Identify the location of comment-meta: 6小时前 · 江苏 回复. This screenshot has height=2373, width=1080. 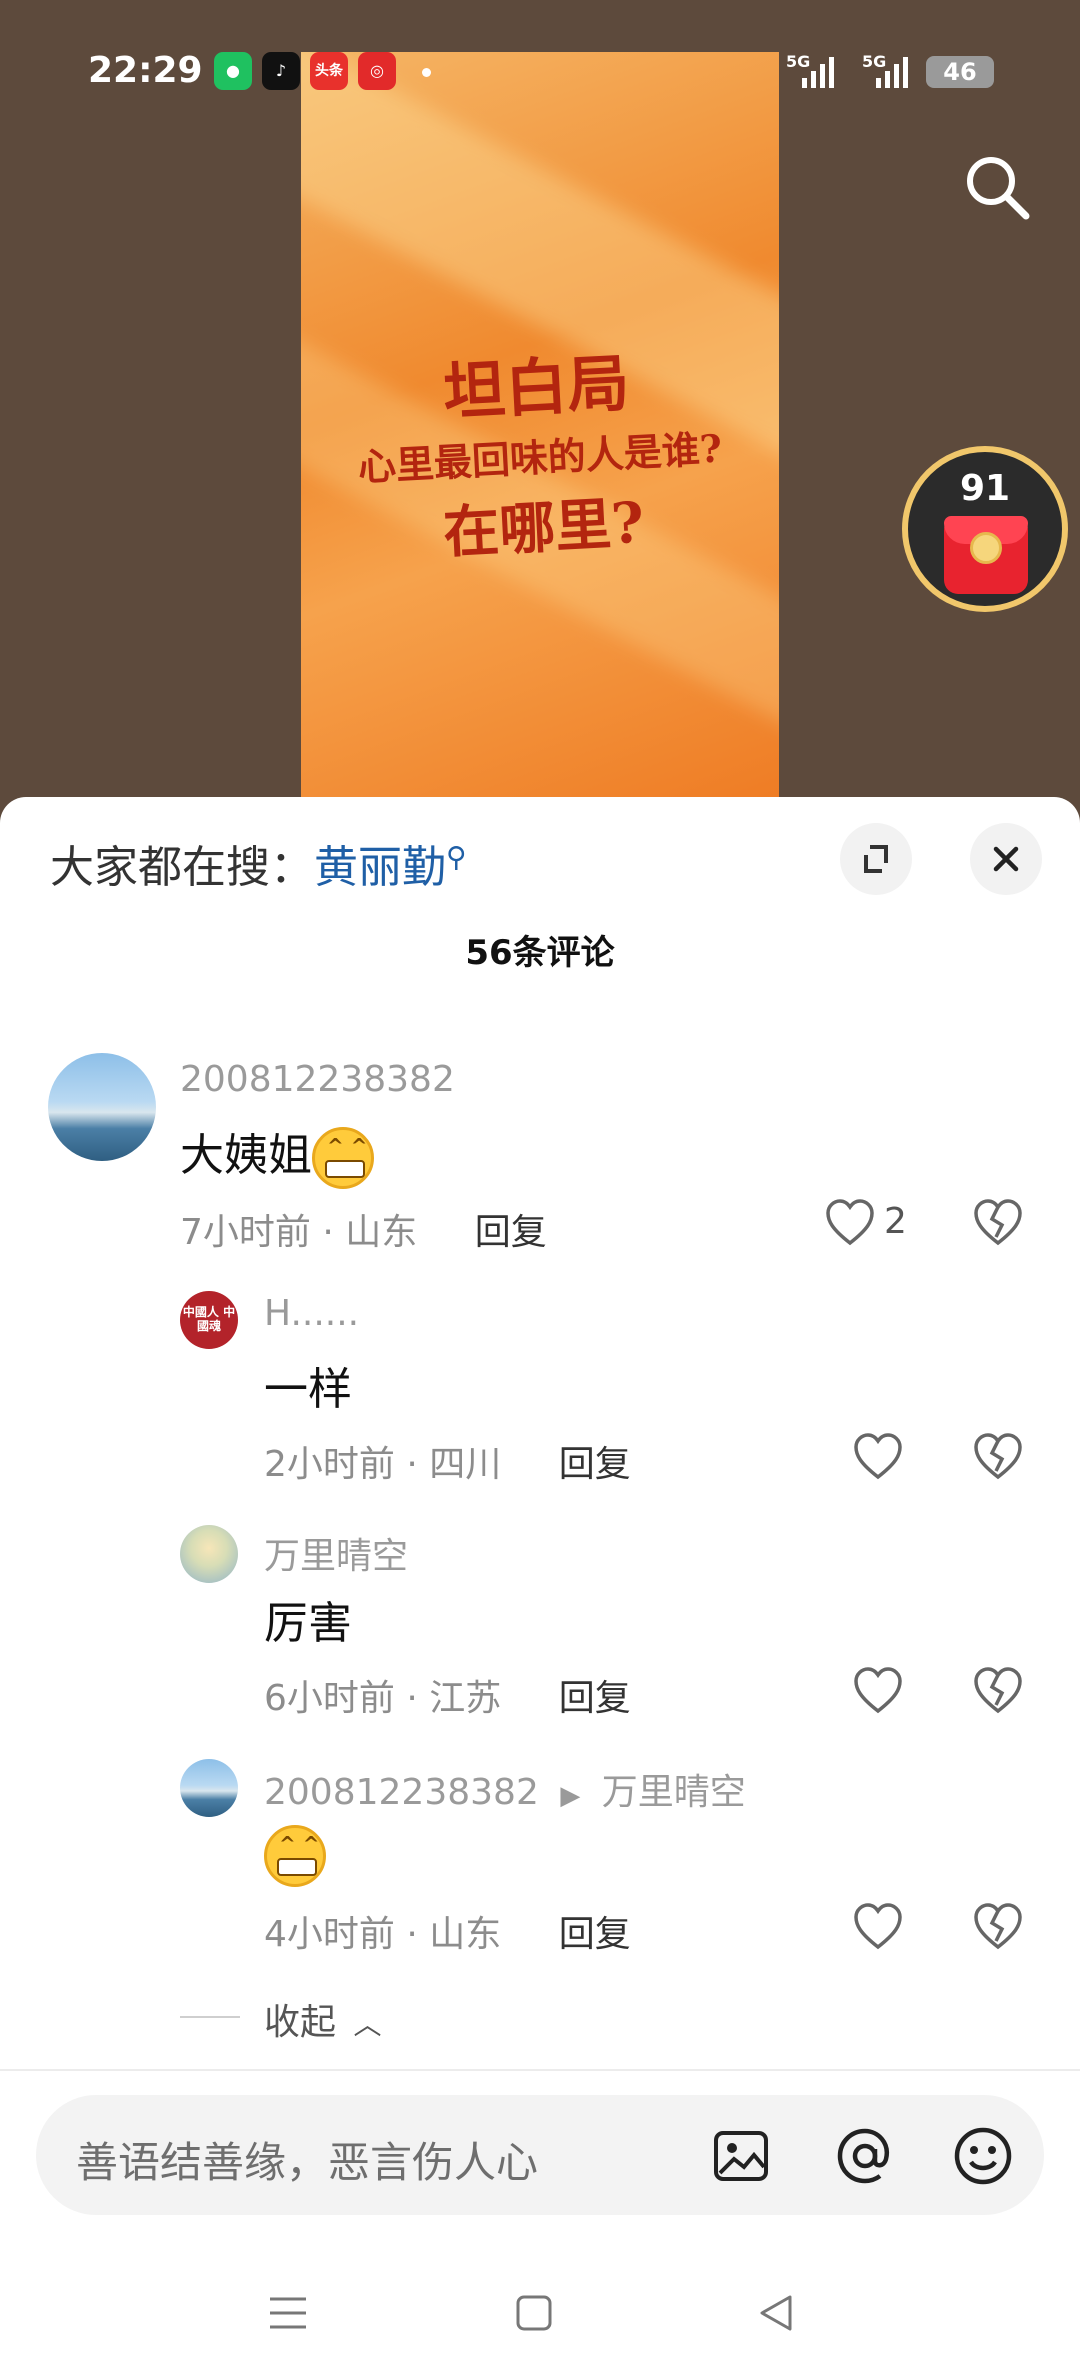
(447, 1695).